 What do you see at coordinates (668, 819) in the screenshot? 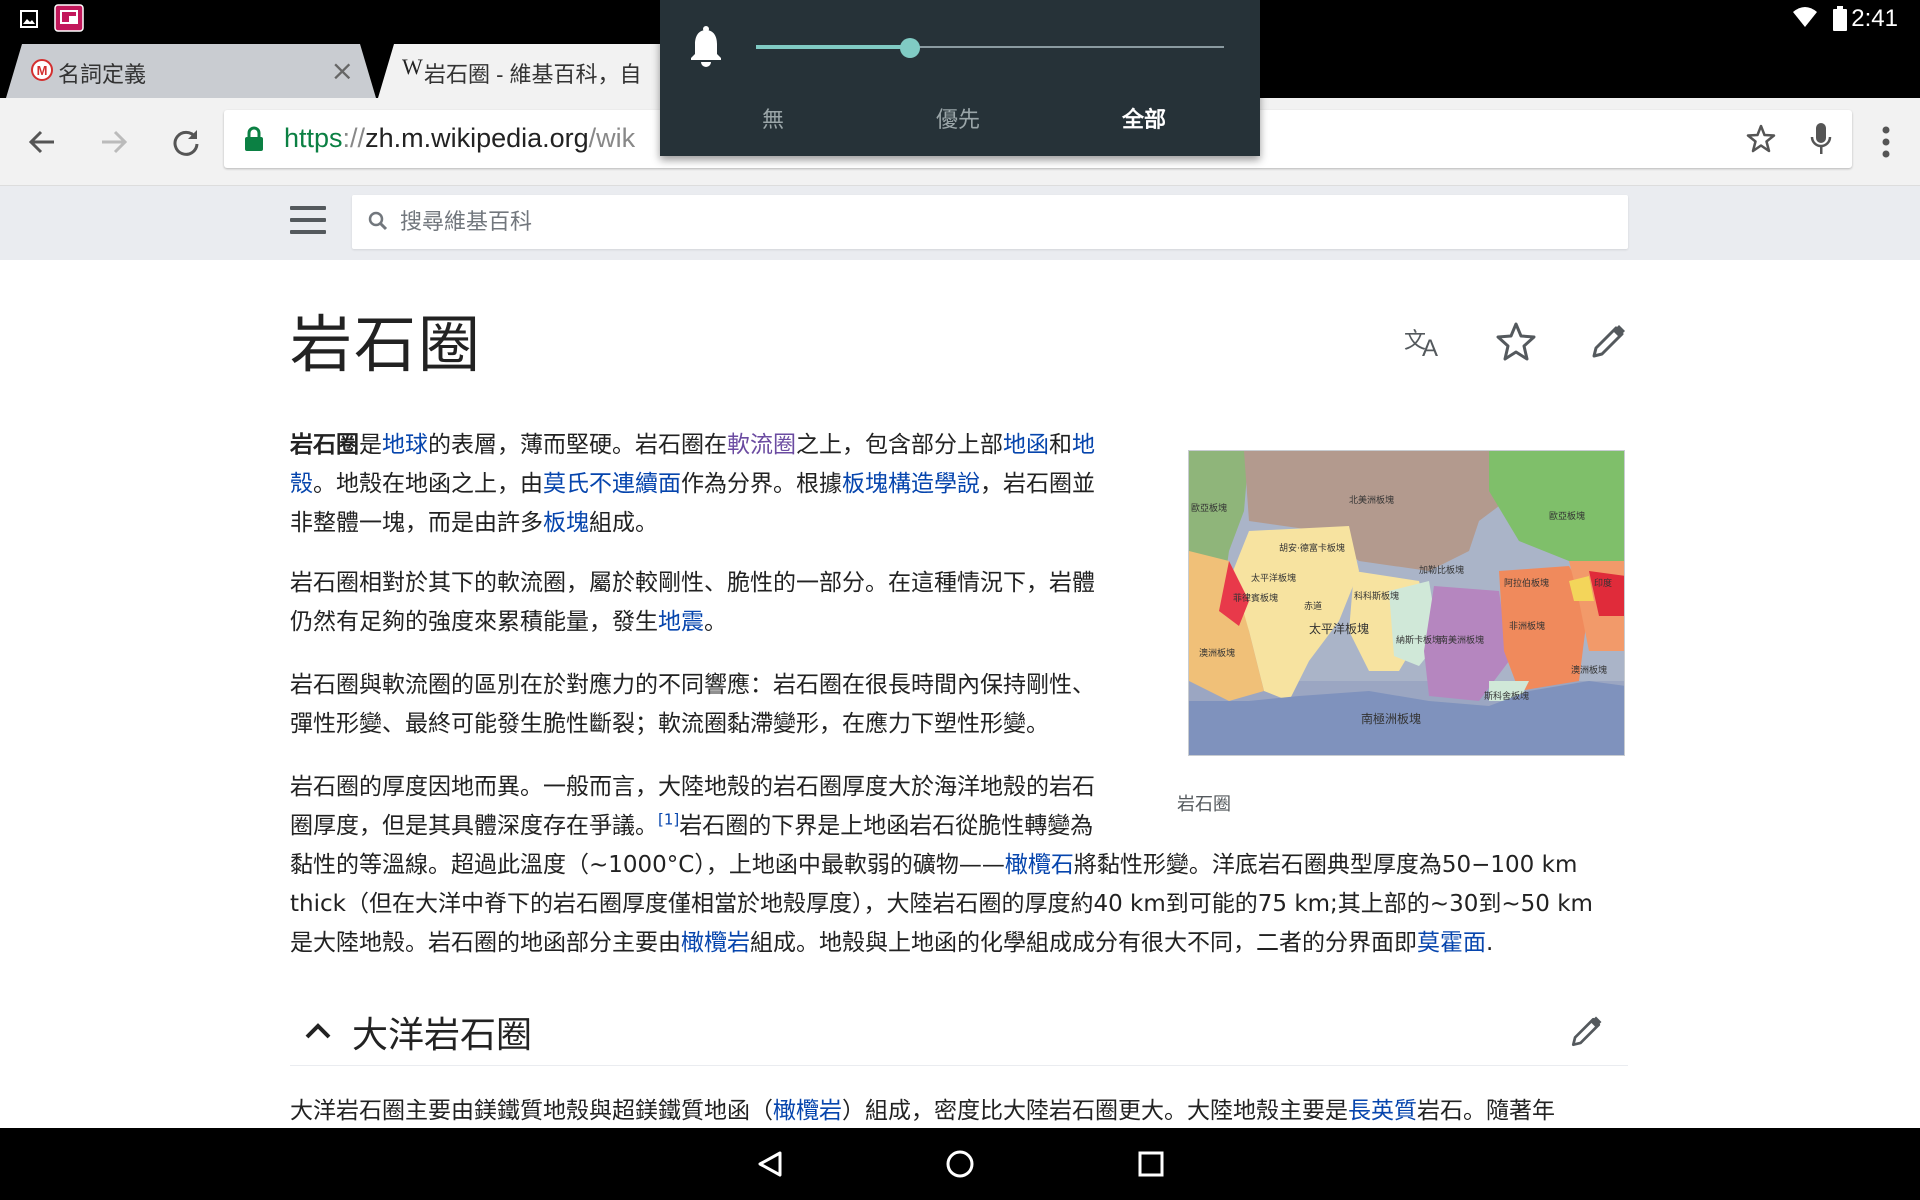
I see `reference-1: [1]` at bounding box center [668, 819].